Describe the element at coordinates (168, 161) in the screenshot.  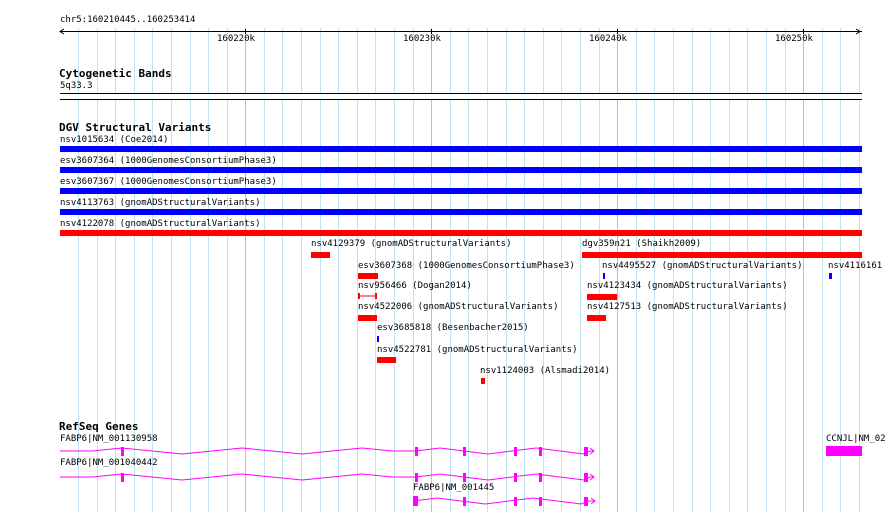
I see `variant-label: esv3607364 (1000GenomesConsortiumPhase3)` at that location.